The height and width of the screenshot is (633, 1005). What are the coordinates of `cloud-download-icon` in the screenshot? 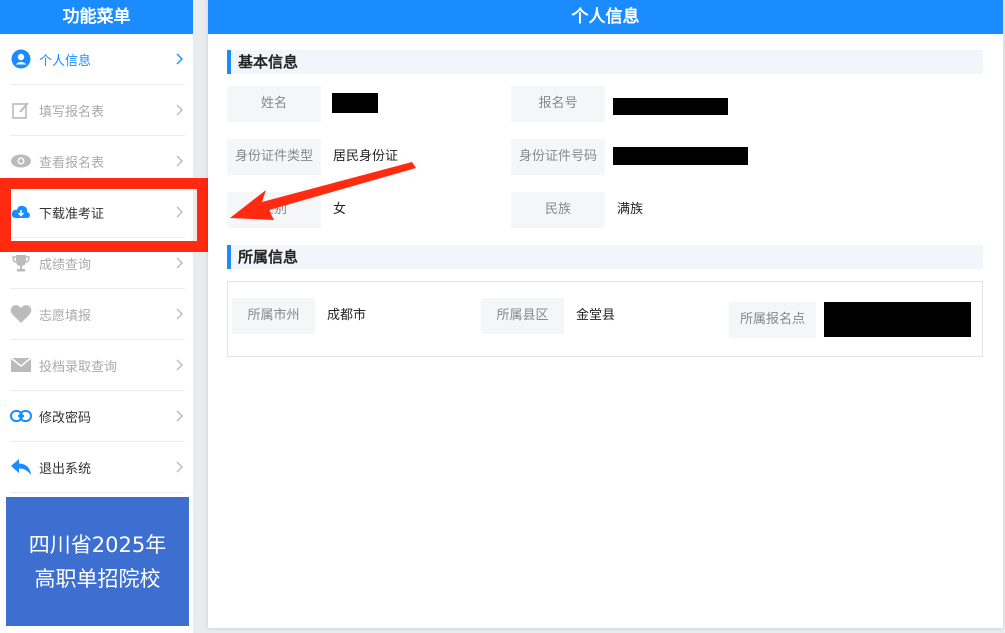 It's located at (21, 212).